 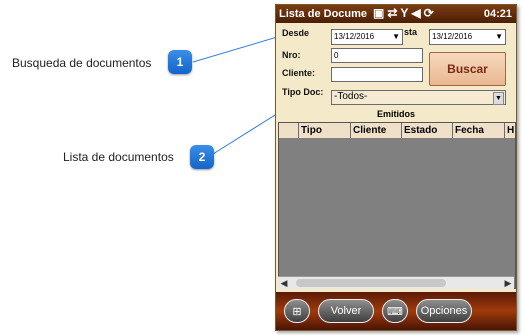 I want to click on desde-date-value: 13/12/2016, so click(x=354, y=36).